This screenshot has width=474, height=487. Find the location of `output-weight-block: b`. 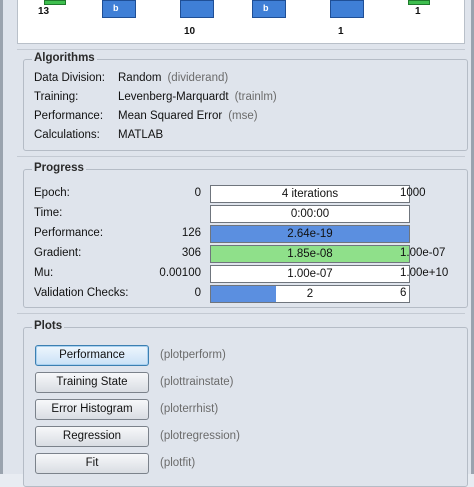

output-weight-block: b is located at coordinates (269, 9).